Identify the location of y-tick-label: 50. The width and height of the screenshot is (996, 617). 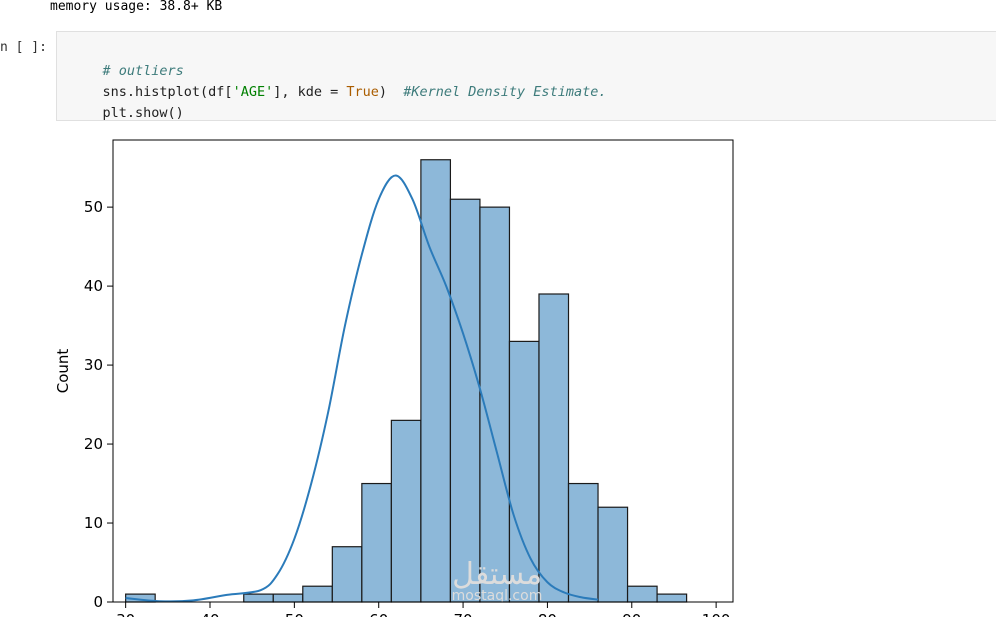
(93, 207).